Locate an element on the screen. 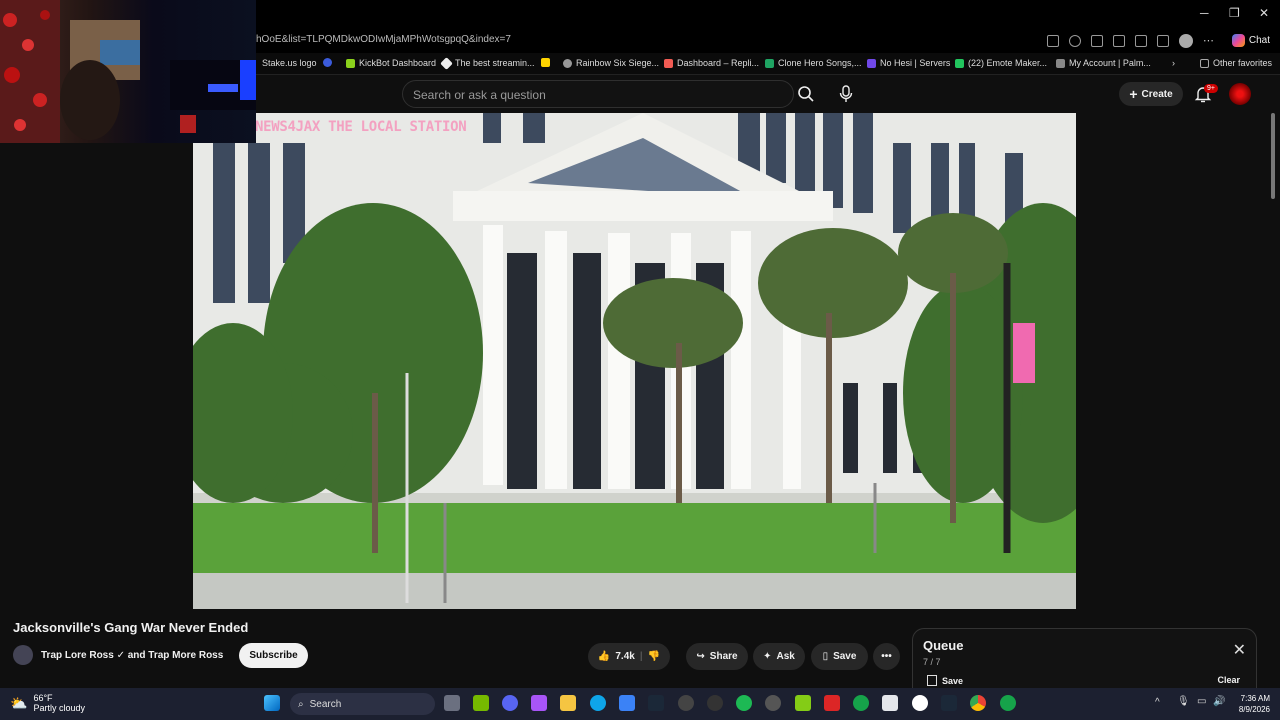  queue-save-button: Save is located at coordinates (945, 680).